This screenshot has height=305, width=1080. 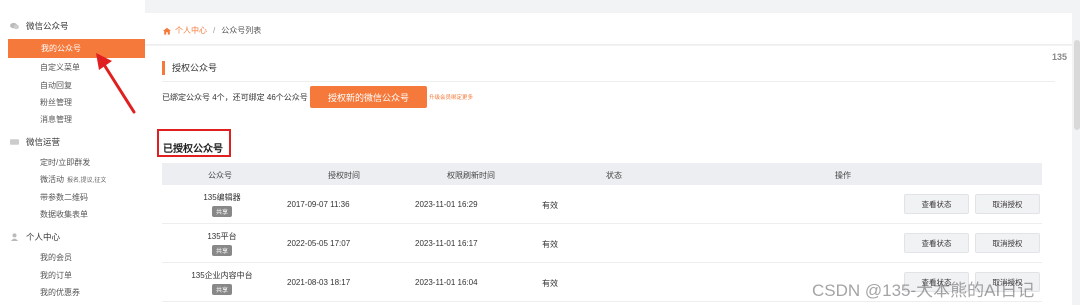 I want to click on account-cell: 135编辑器 共享, so click(x=222, y=204).